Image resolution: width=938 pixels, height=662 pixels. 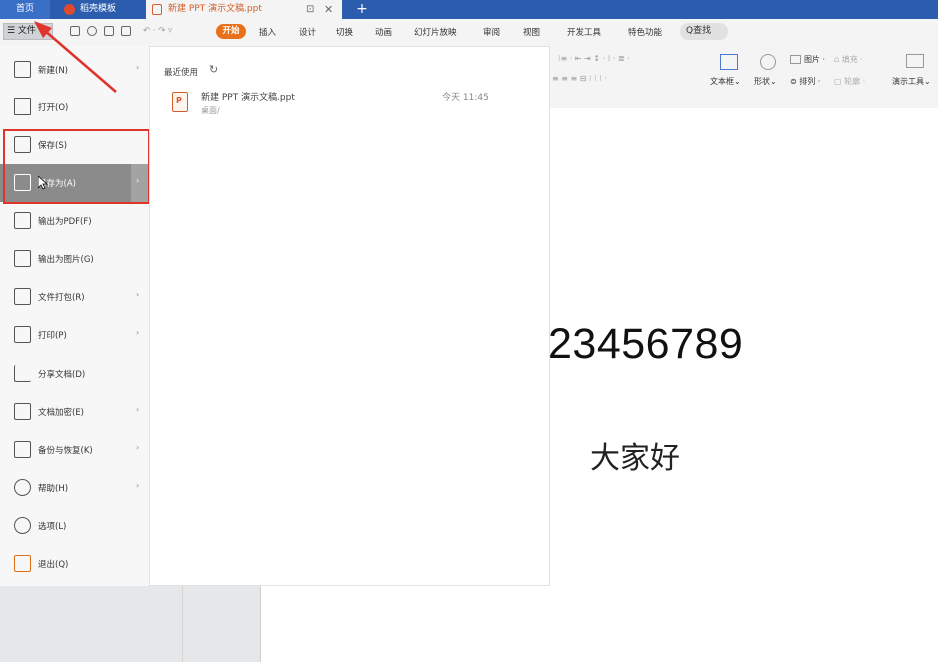 What do you see at coordinates (635, 455) in the screenshot?
I see `slide-greeting-text: 大家好` at bounding box center [635, 455].